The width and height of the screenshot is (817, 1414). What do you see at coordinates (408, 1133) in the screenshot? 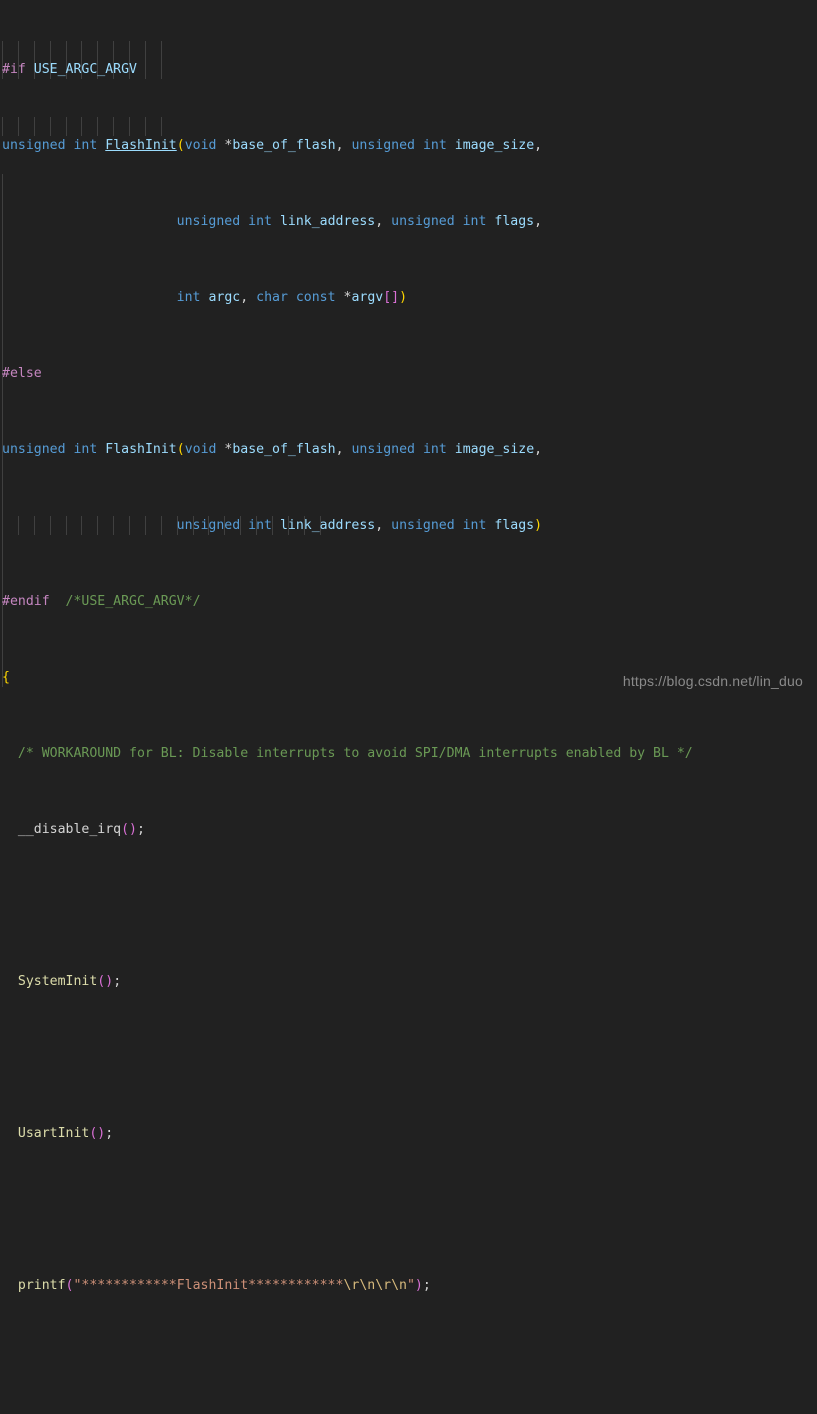
I see `code-line: UsartInit();` at bounding box center [408, 1133].